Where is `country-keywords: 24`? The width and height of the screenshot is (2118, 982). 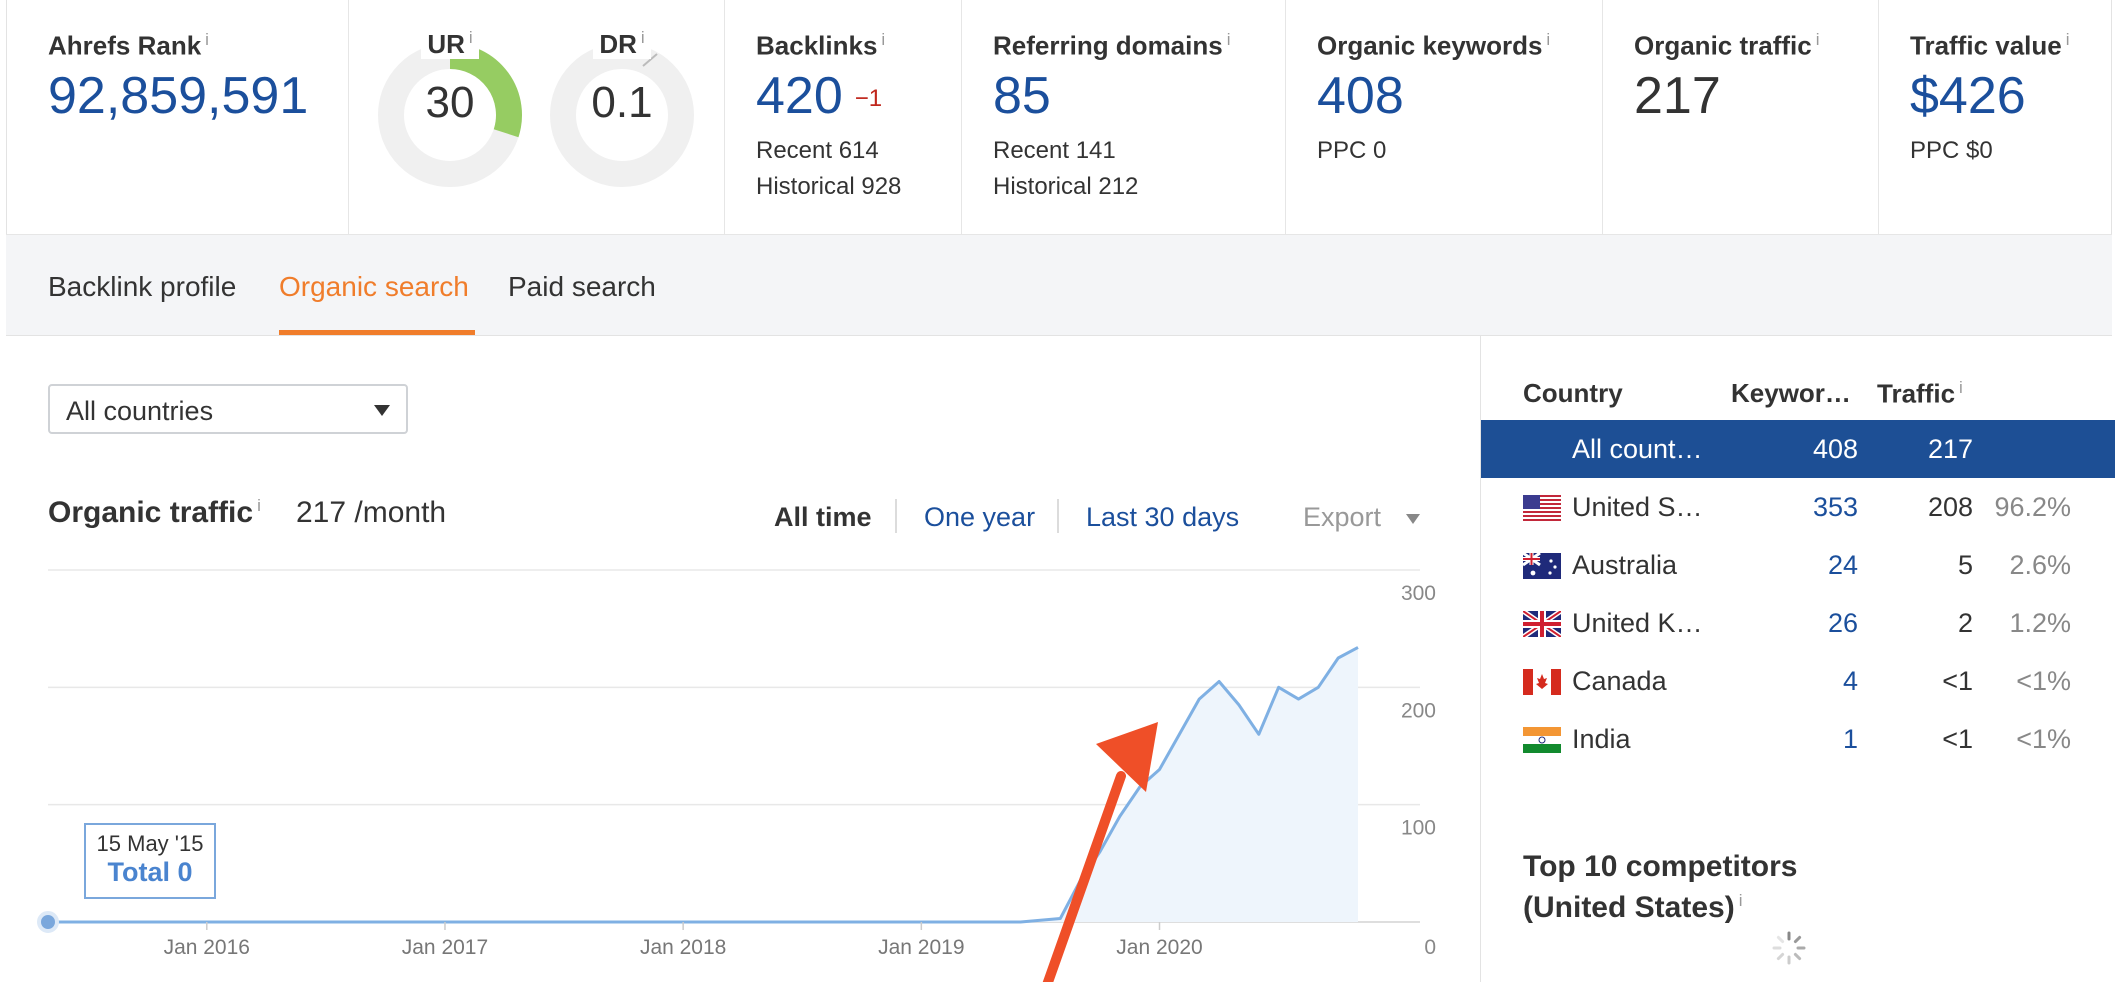 country-keywords: 24 is located at coordinates (1843, 565).